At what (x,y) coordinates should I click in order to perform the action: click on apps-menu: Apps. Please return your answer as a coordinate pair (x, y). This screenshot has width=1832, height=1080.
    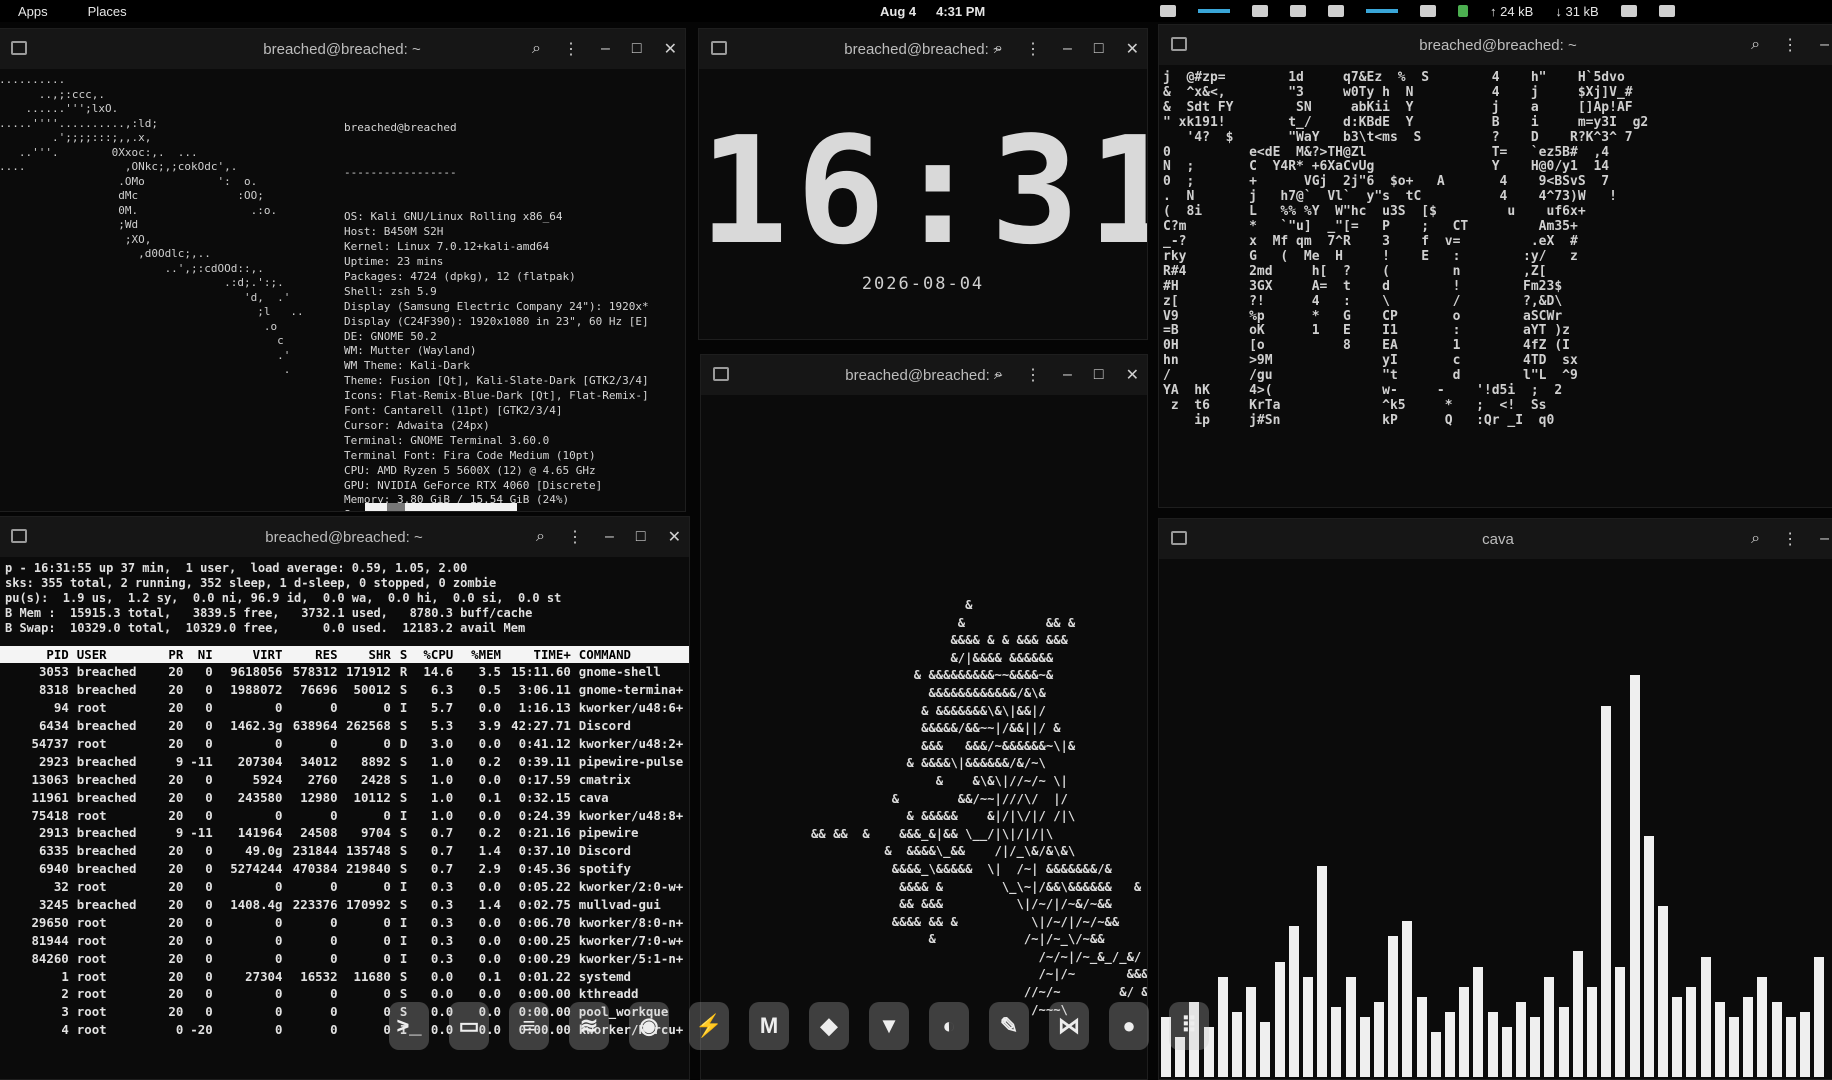
    Looking at the image, I should click on (33, 11).